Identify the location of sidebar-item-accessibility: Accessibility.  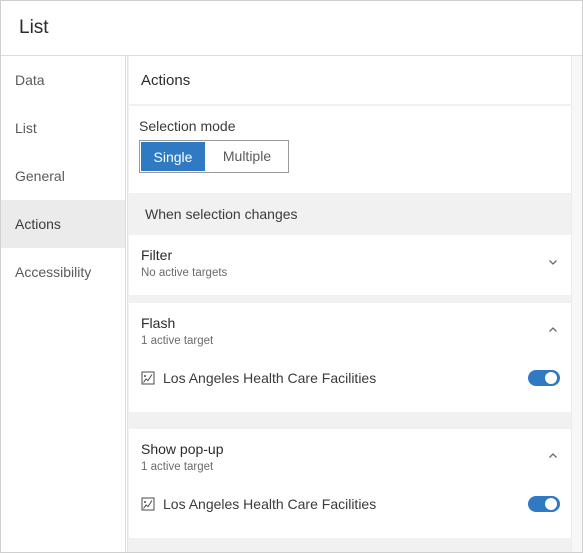
(63, 272).